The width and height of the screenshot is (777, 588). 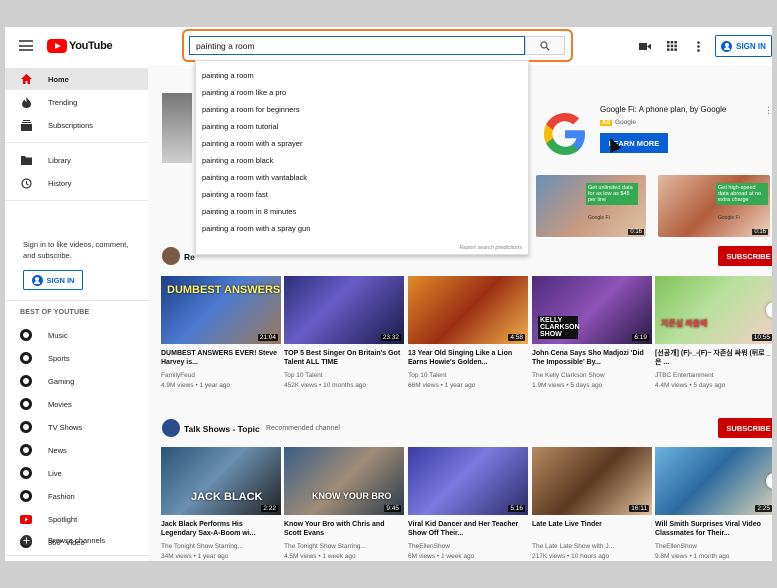 What do you see at coordinates (743, 46) in the screenshot?
I see `header-signin-button: SIGN IN` at bounding box center [743, 46].